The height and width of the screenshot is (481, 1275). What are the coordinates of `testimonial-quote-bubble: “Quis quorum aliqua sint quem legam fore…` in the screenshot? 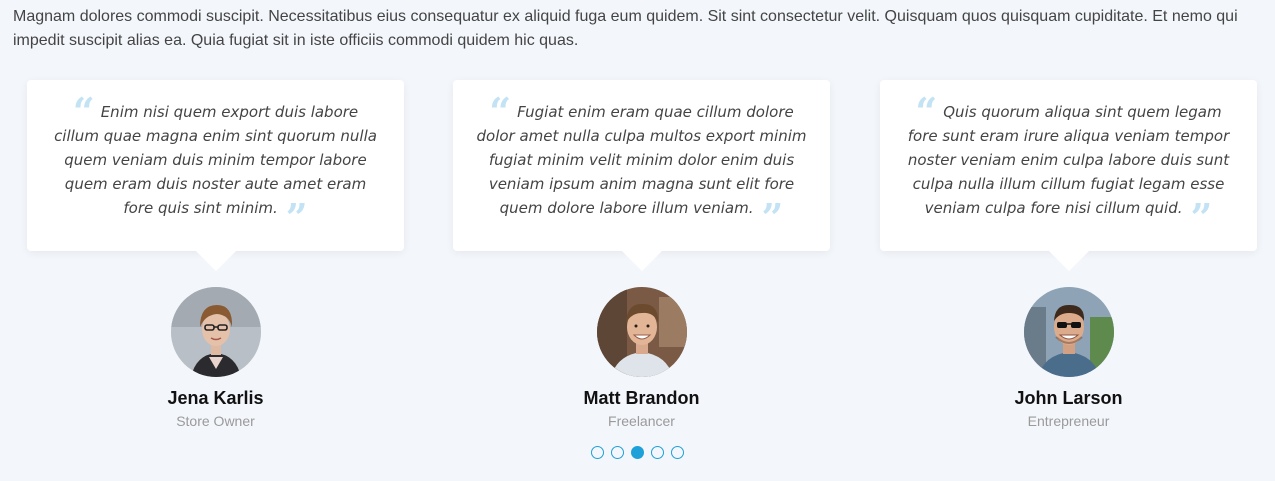 It's located at (1068, 175).